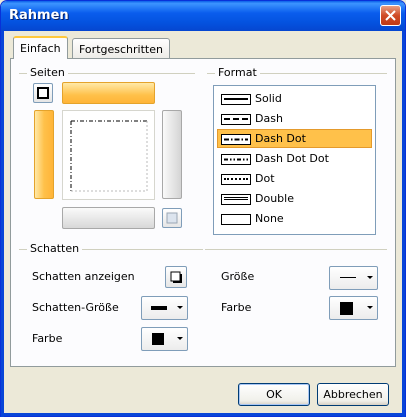 Image resolution: width=406 pixels, height=417 pixels. What do you see at coordinates (294, 178) in the screenshot?
I see `format-item-dot: Dot` at bounding box center [294, 178].